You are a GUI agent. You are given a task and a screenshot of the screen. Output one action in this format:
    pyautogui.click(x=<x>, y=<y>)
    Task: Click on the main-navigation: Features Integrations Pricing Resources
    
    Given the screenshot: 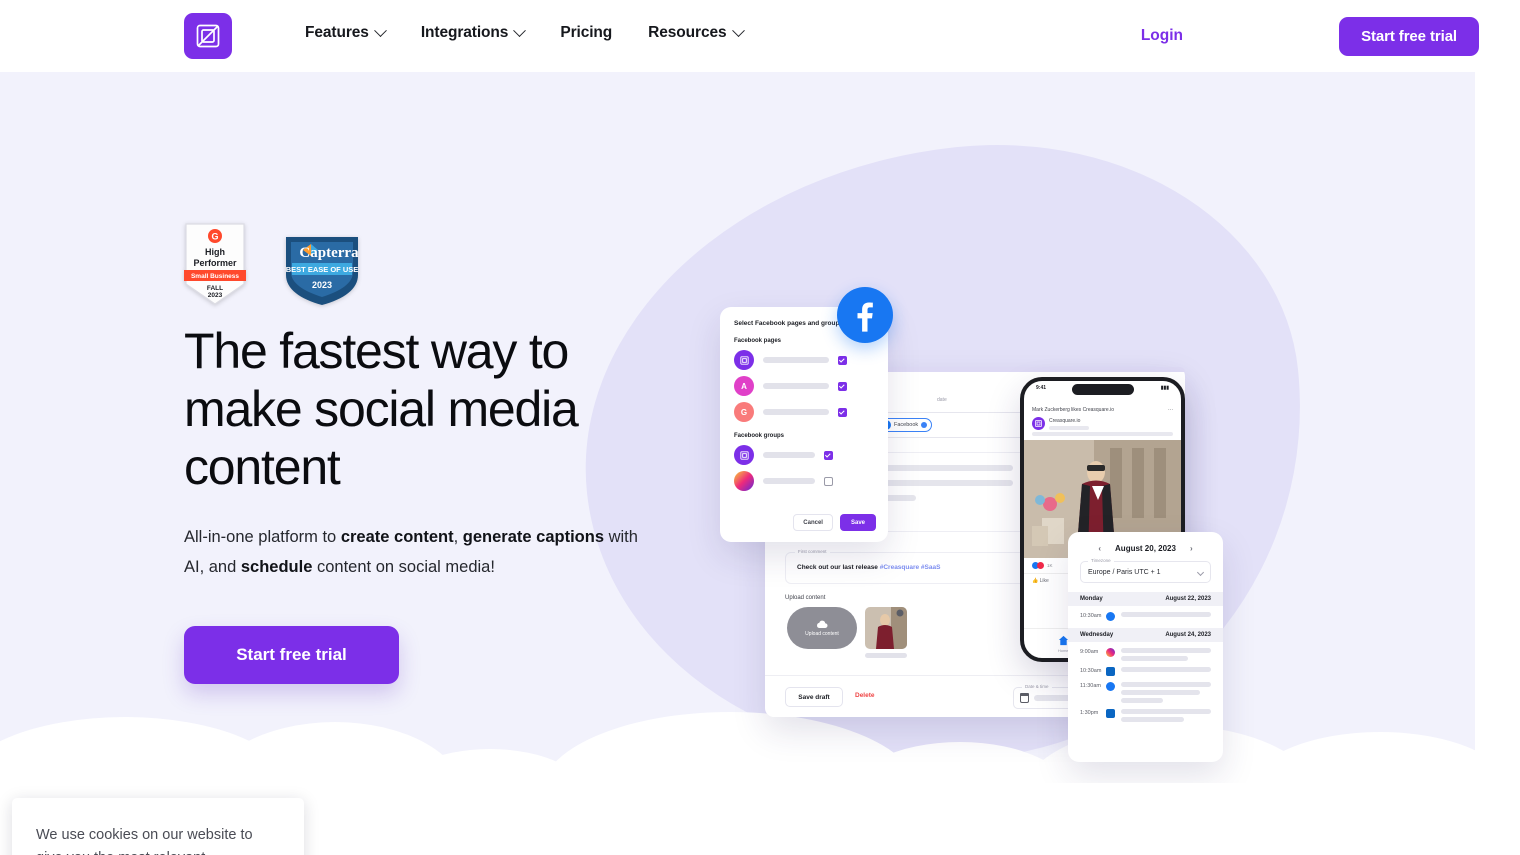 What is the action you would take?
    pyautogui.click(x=525, y=32)
    